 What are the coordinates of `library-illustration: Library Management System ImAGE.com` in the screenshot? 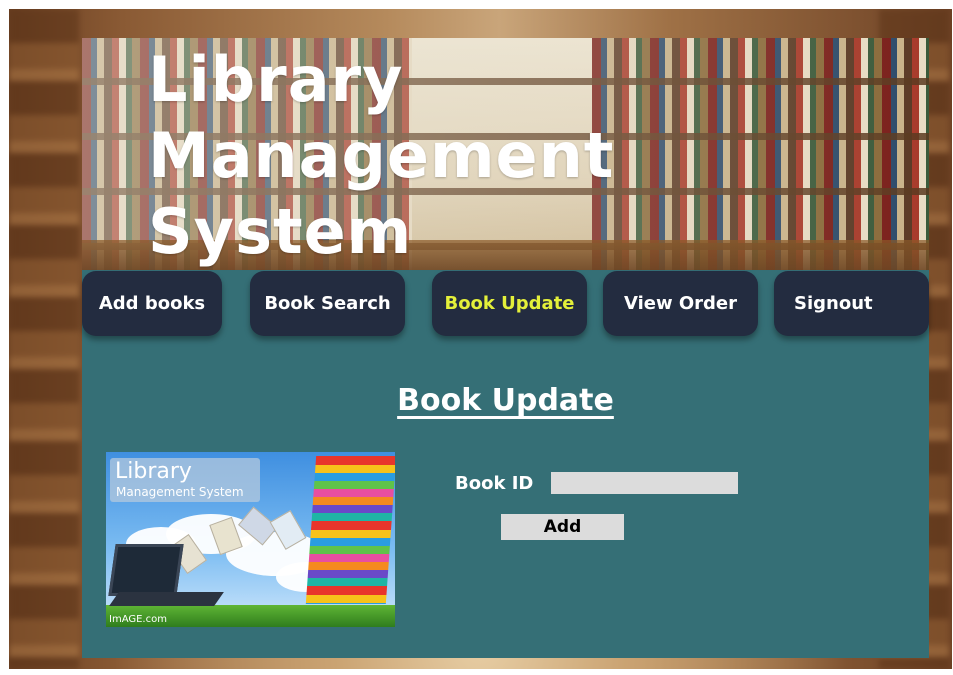 It's located at (250, 539).